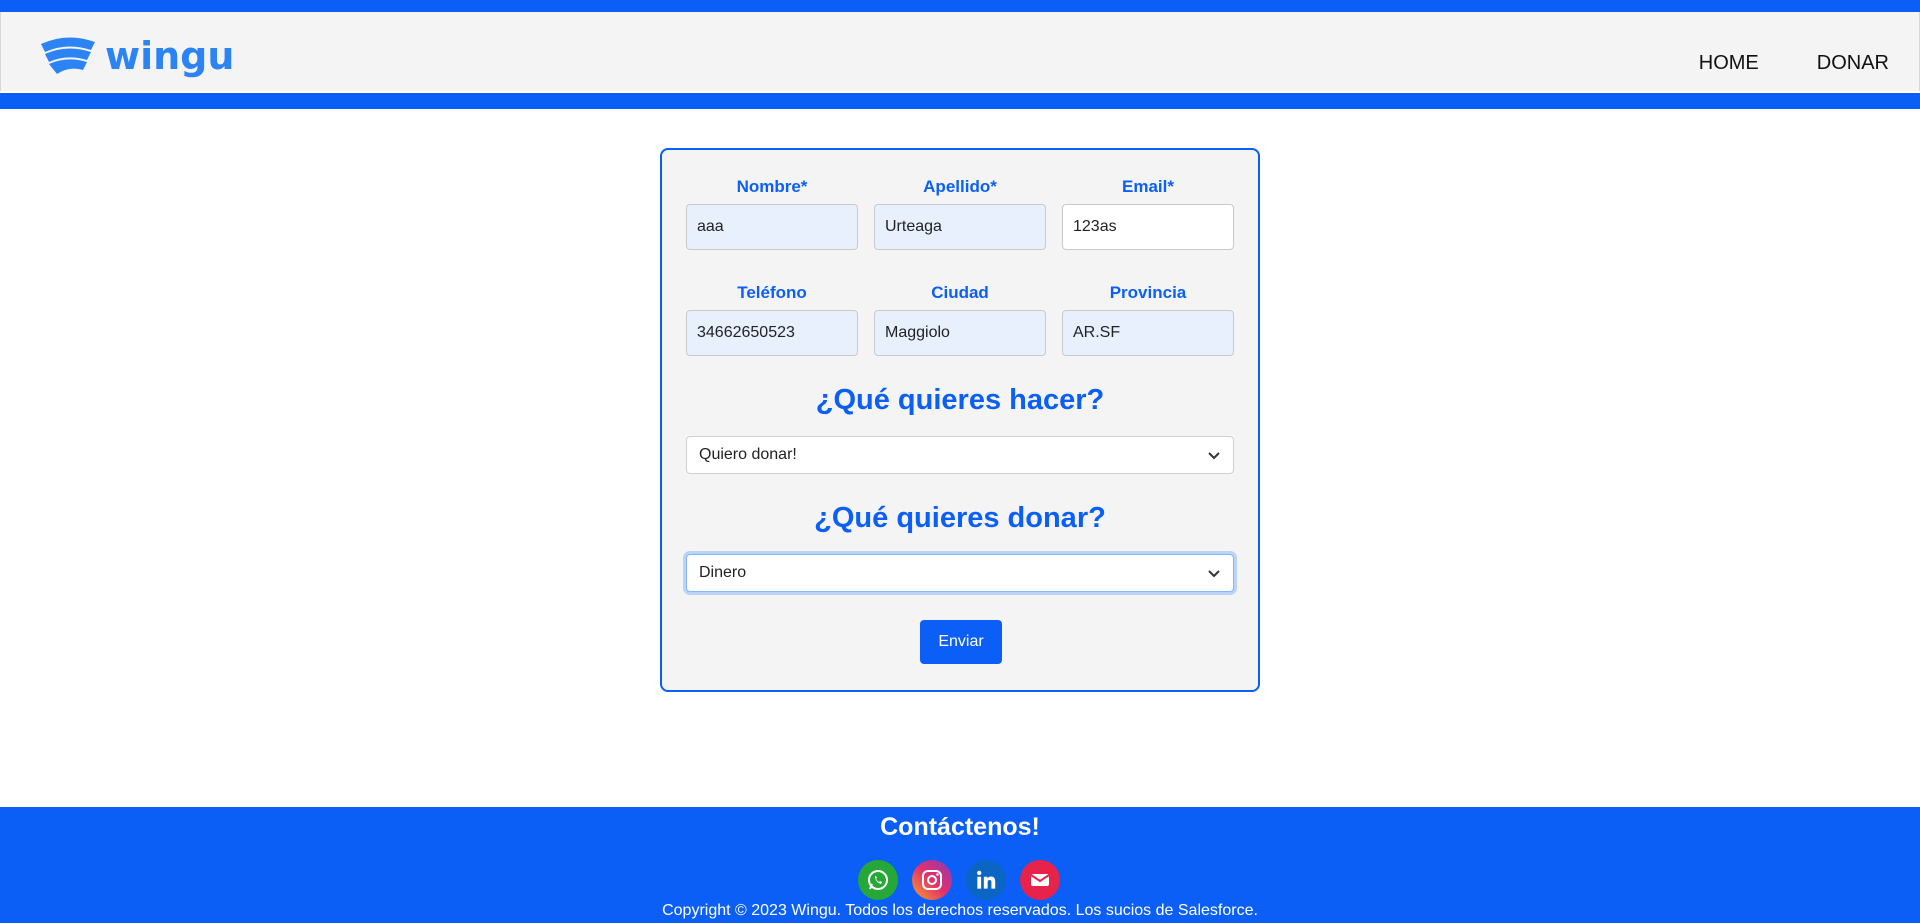 The image size is (1920, 923). What do you see at coordinates (1040, 880) in the screenshot?
I see `email-icon` at bounding box center [1040, 880].